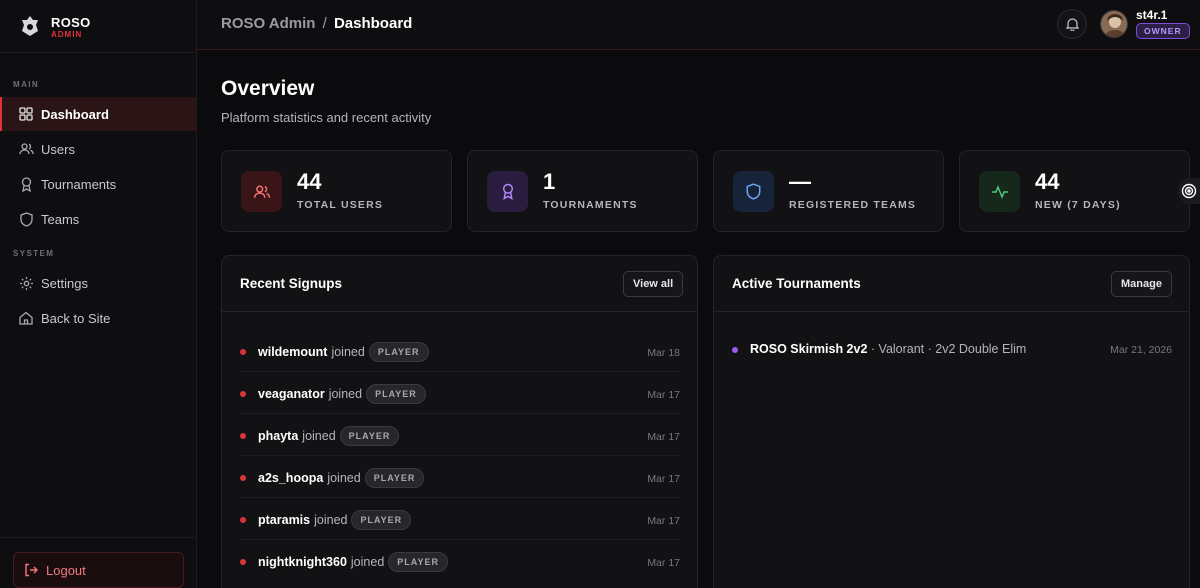  I want to click on sidebar-item-tournaments: Tournaments, so click(98, 184).